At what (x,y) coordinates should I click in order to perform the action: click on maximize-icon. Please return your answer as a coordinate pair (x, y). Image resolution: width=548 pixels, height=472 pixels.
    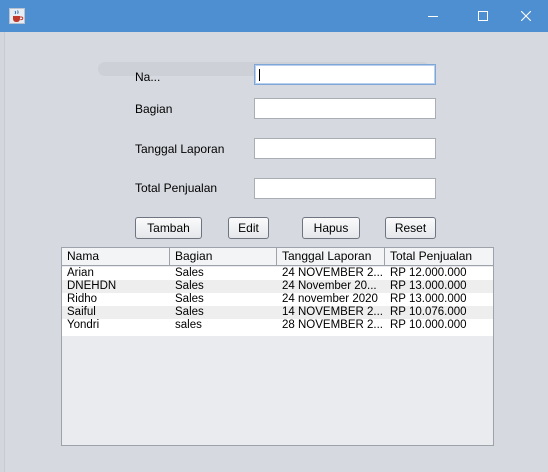
    Looking at the image, I should click on (483, 16).